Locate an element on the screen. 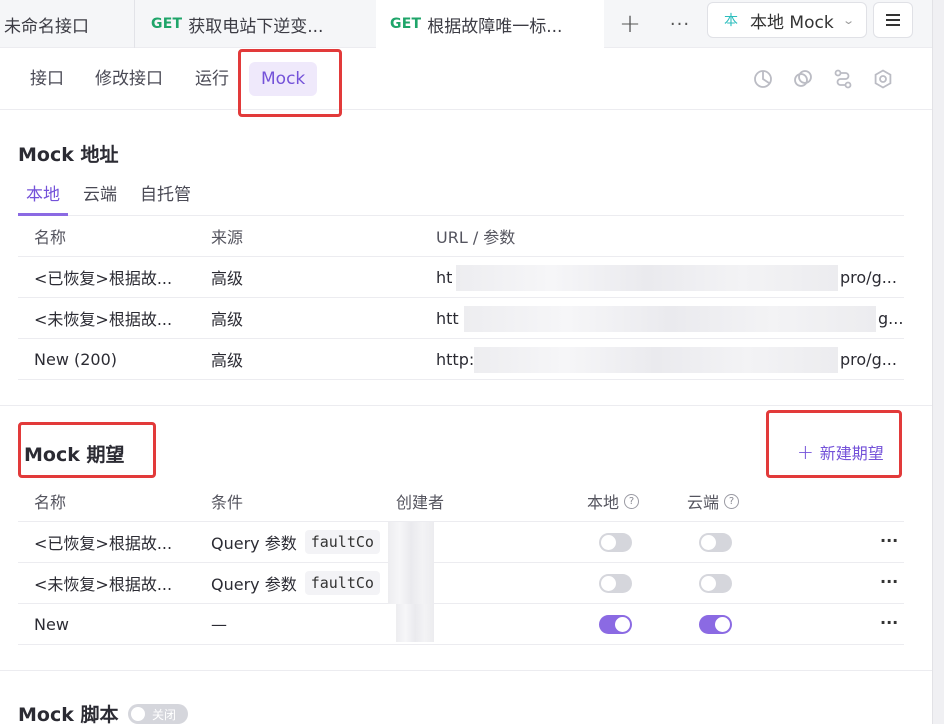 The width and height of the screenshot is (944, 724). flow-icon is located at coordinates (843, 79).